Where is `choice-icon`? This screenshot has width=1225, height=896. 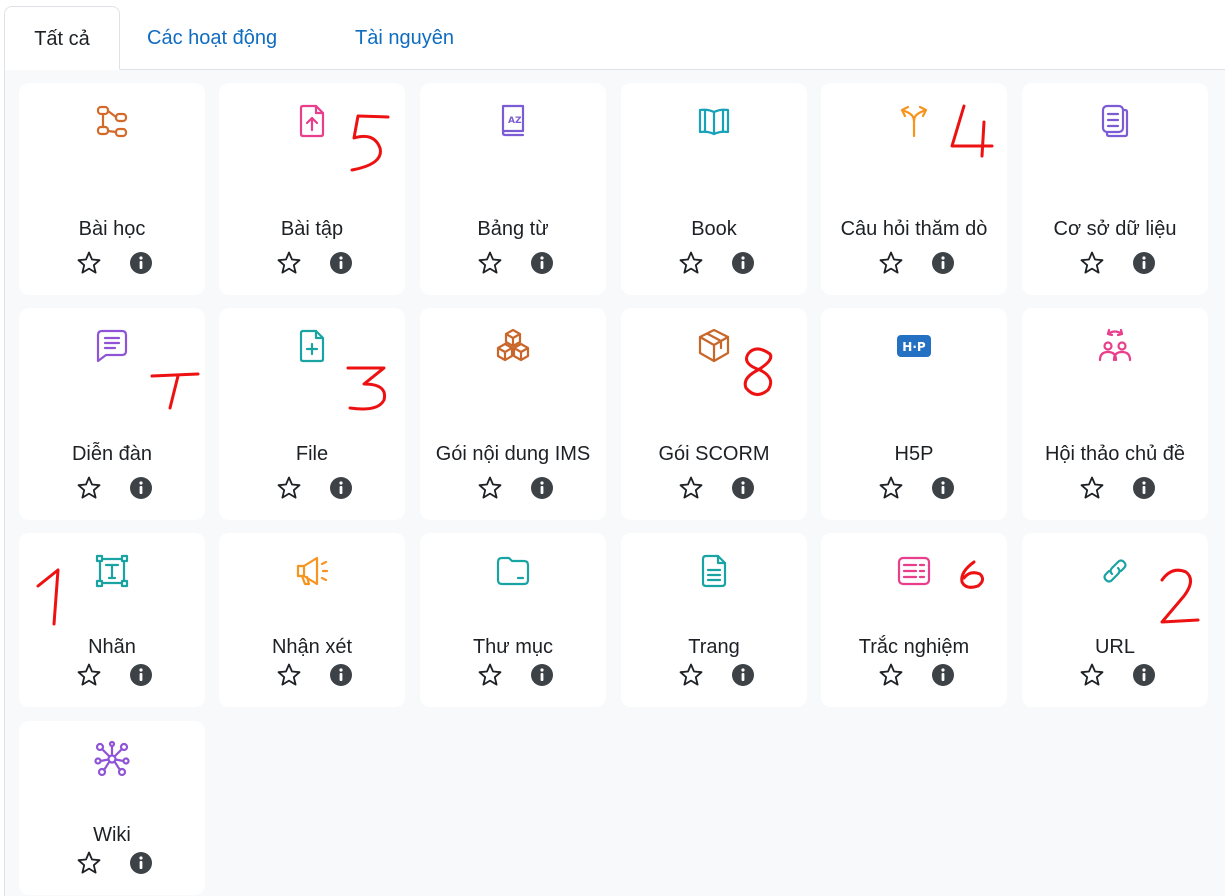 choice-icon is located at coordinates (914, 121).